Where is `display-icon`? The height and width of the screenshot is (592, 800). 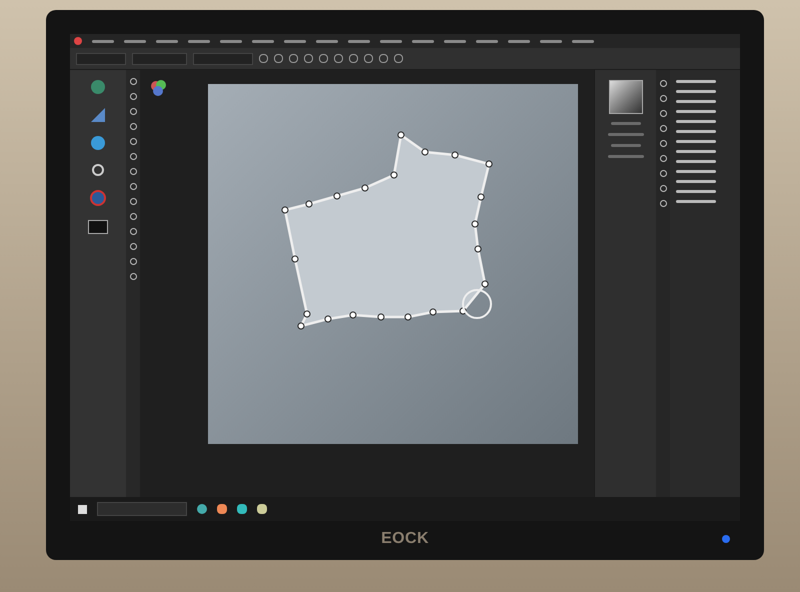 display-icon is located at coordinates (98, 227).